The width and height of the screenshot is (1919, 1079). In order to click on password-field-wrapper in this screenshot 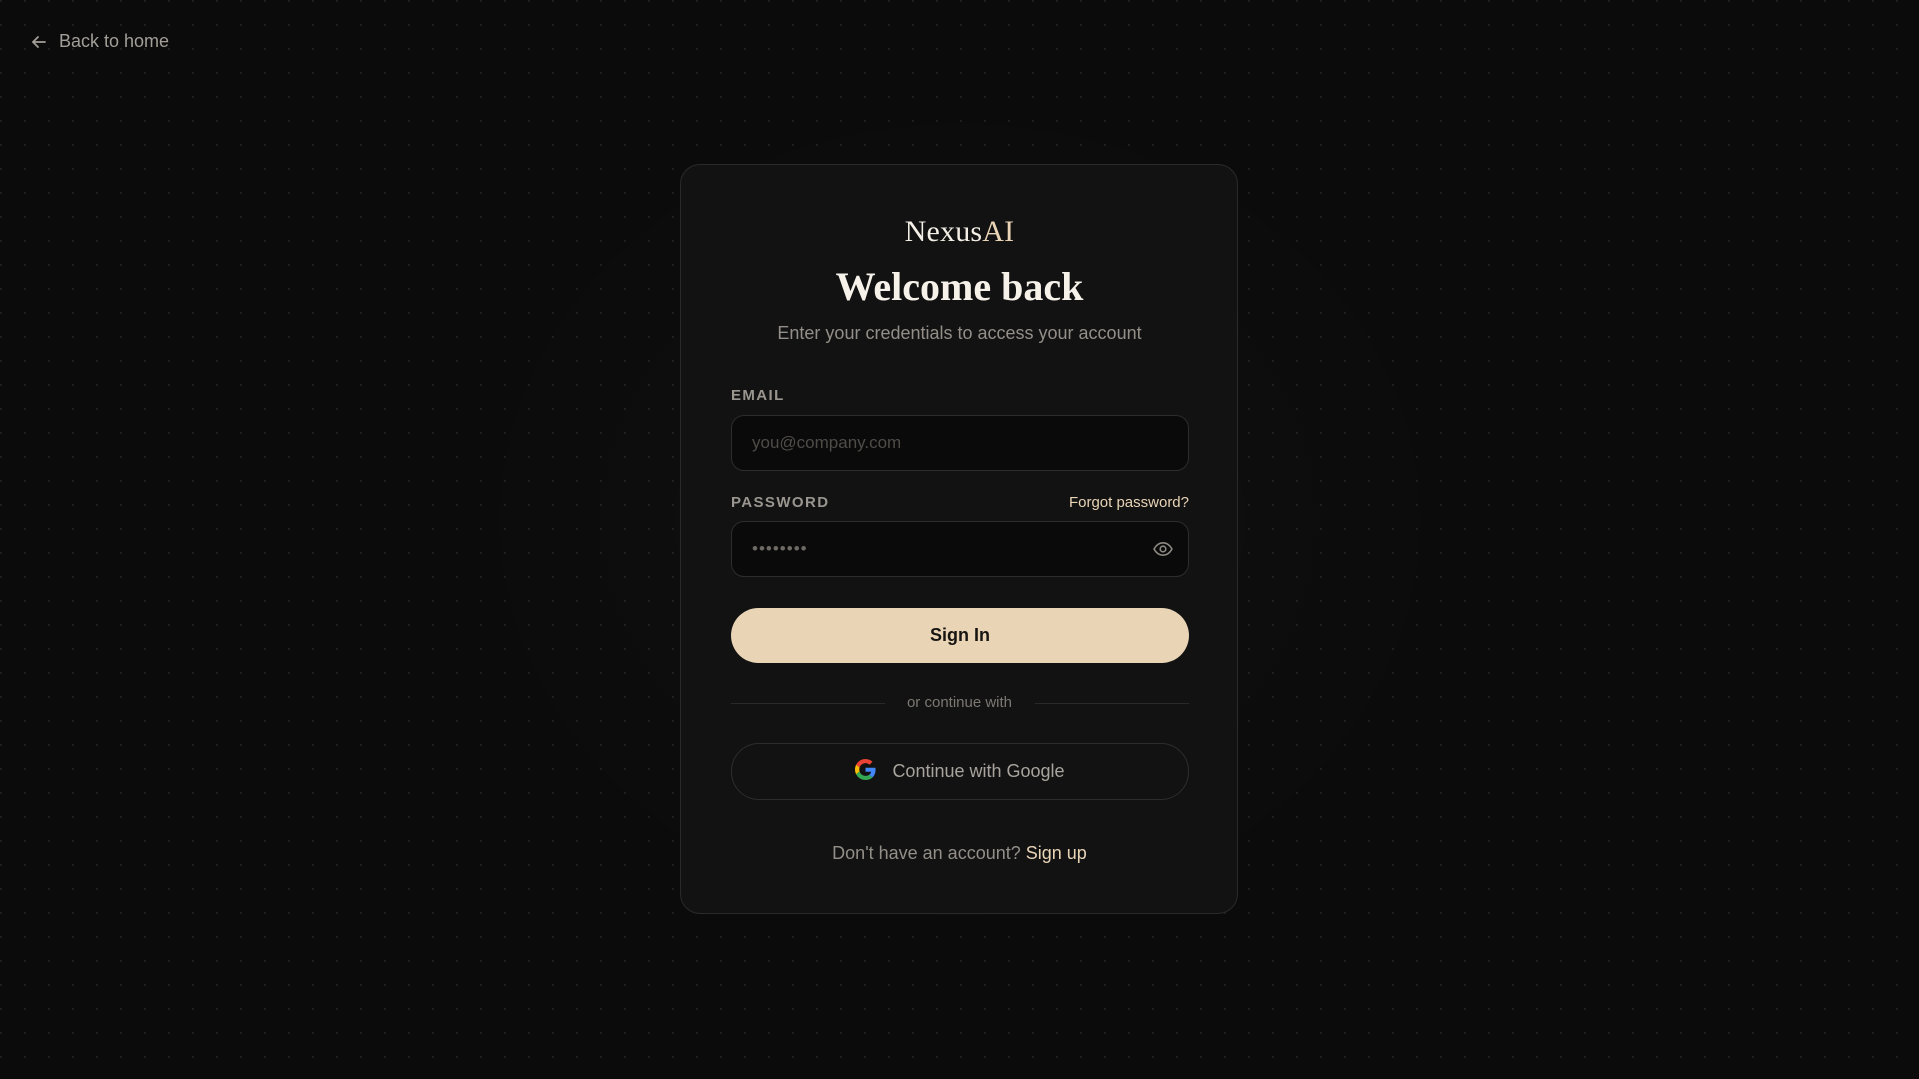, I will do `click(960, 549)`.